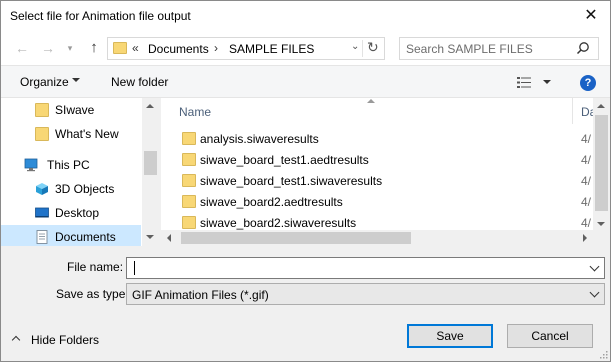 The image size is (611, 362). I want to click on cube-icon, so click(42, 189).